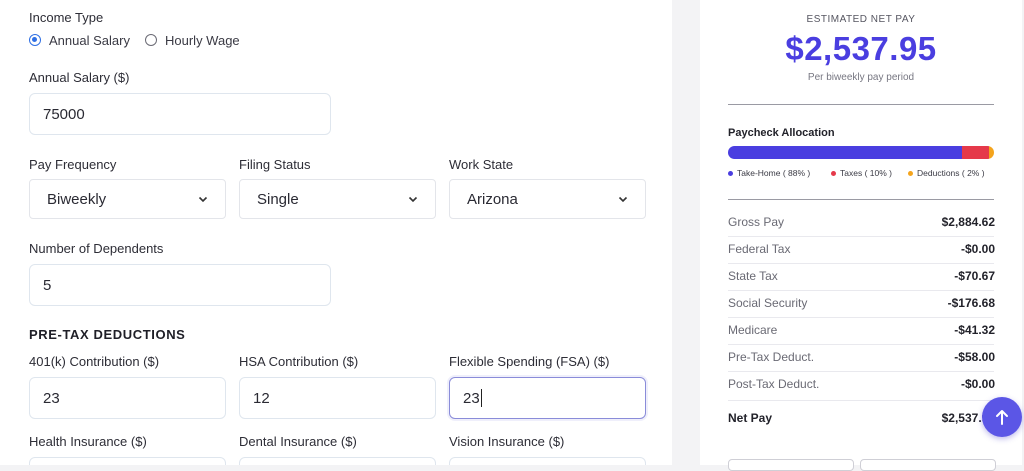 This screenshot has width=1024, height=471. I want to click on health-insurance-input, so click(127, 461).